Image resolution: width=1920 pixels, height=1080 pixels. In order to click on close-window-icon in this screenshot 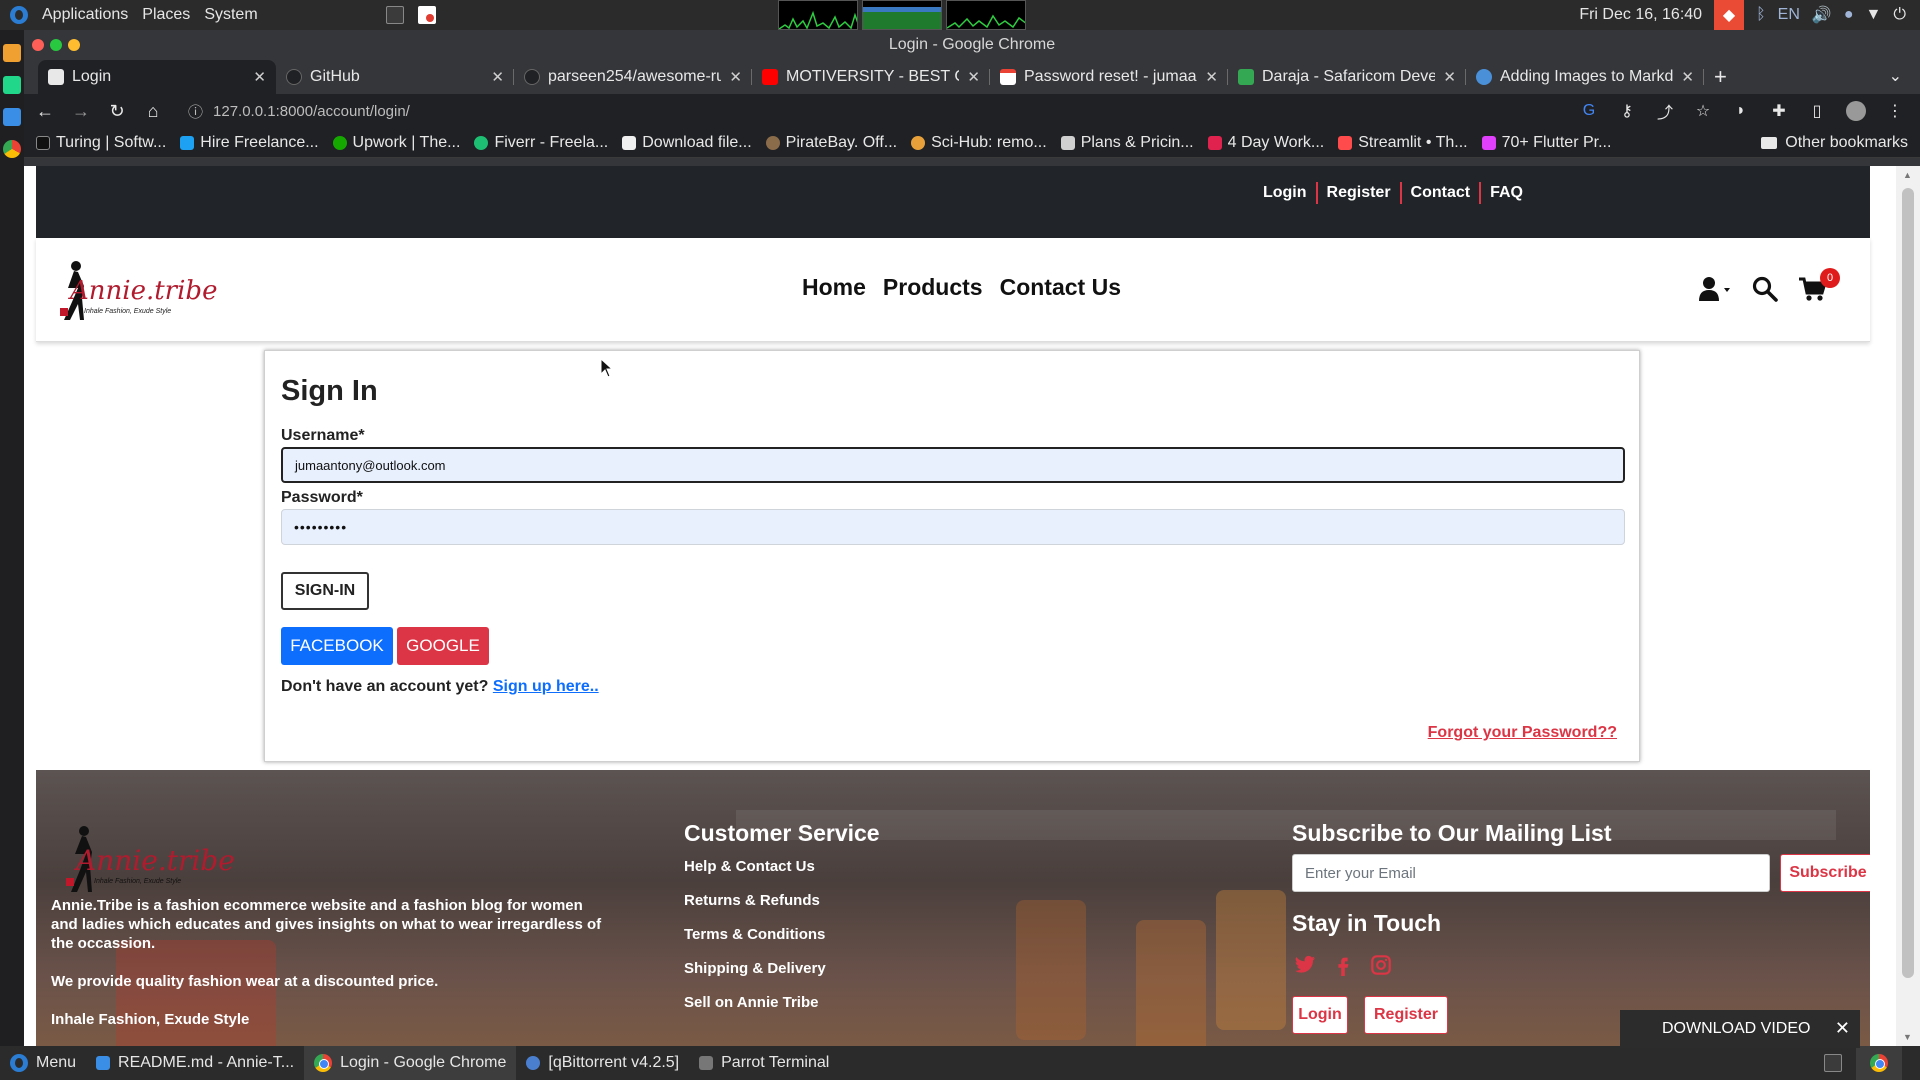, I will do `click(38, 45)`.